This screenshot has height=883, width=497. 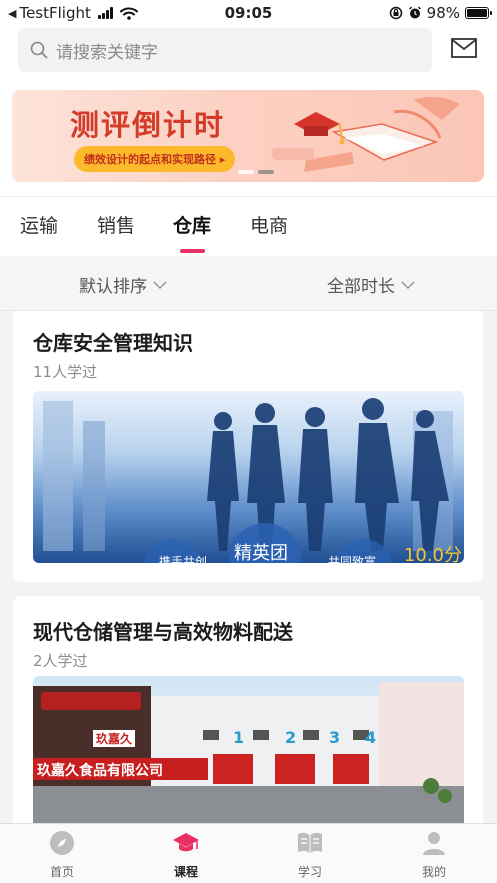 What do you see at coordinates (39, 224) in the screenshot?
I see `tab-transport: 运输` at bounding box center [39, 224].